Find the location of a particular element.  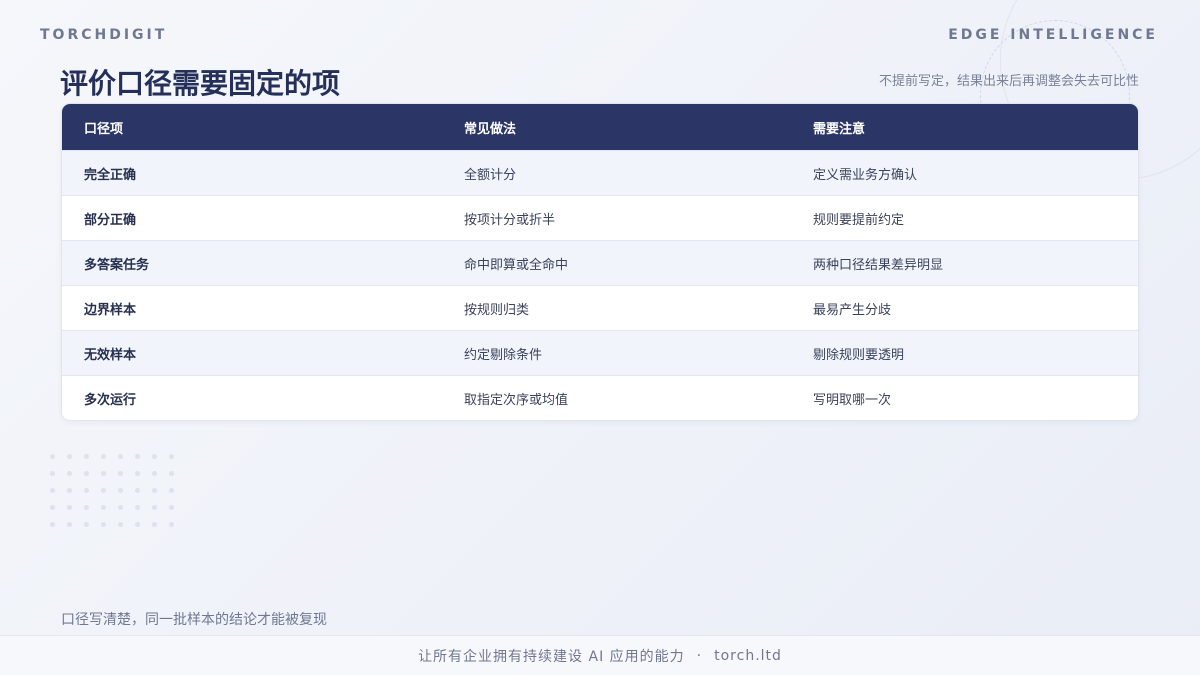

footer-slogan: 让所有企业拥有持续建设 AI 应用的能力 is located at coordinates (551, 656).